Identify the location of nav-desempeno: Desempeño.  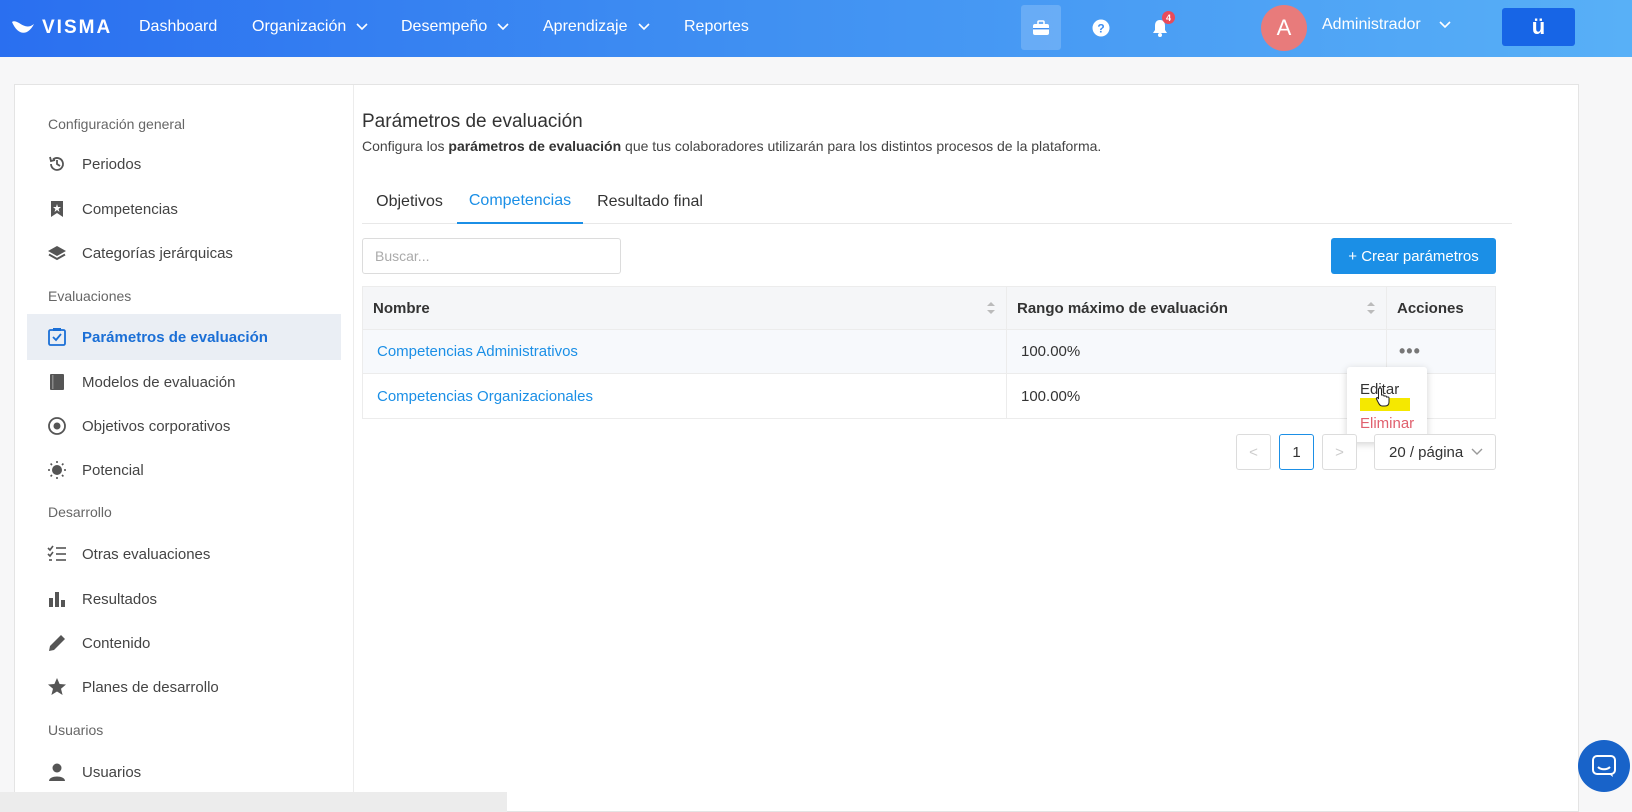
(455, 27).